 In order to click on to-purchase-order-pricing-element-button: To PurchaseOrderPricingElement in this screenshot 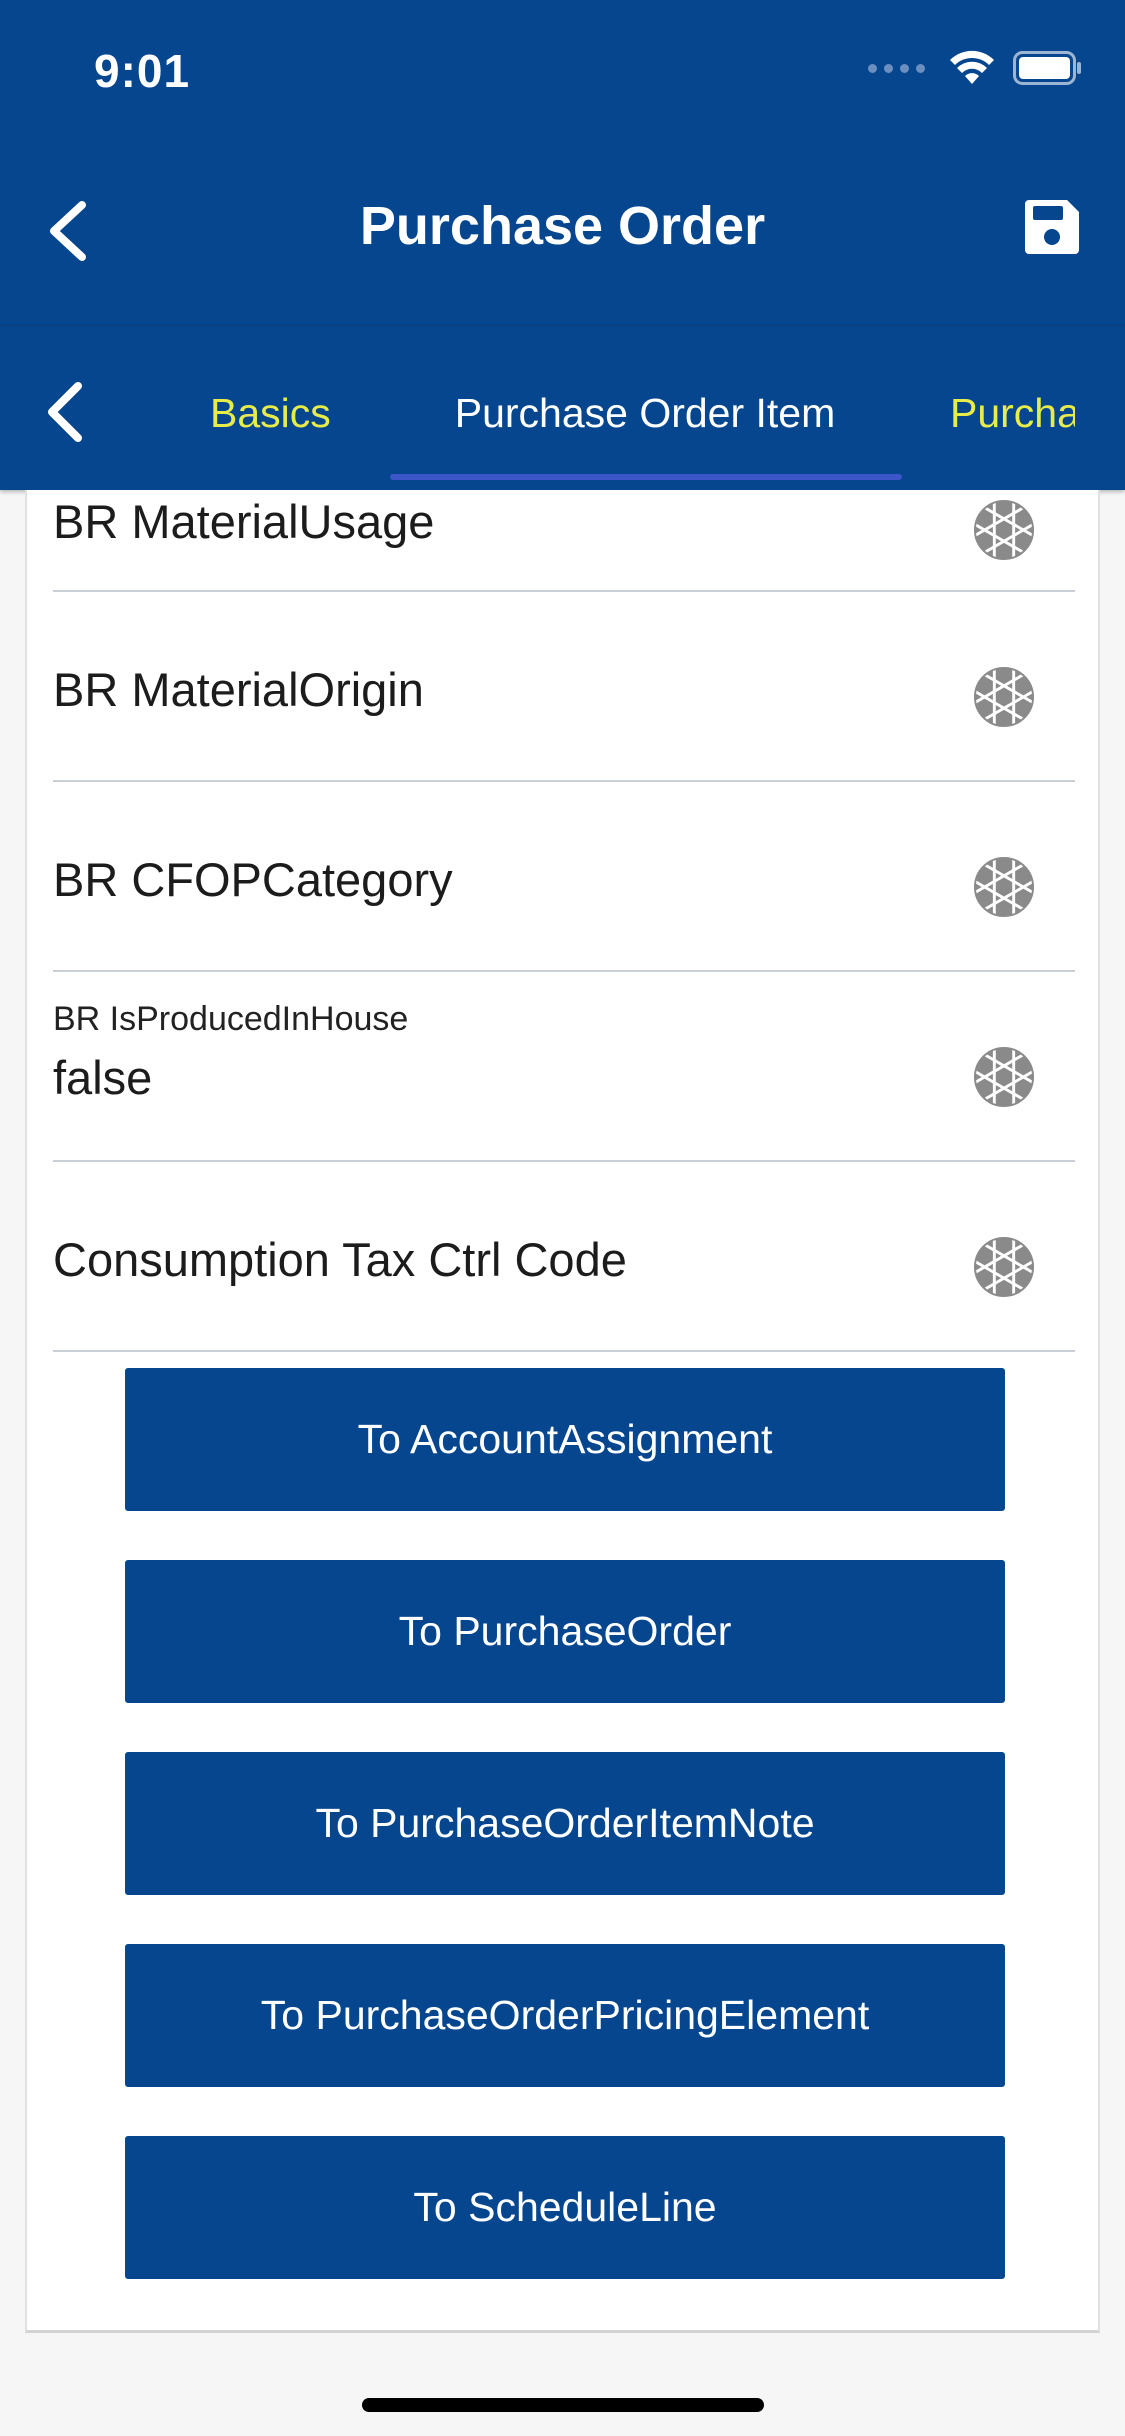, I will do `click(565, 2015)`.